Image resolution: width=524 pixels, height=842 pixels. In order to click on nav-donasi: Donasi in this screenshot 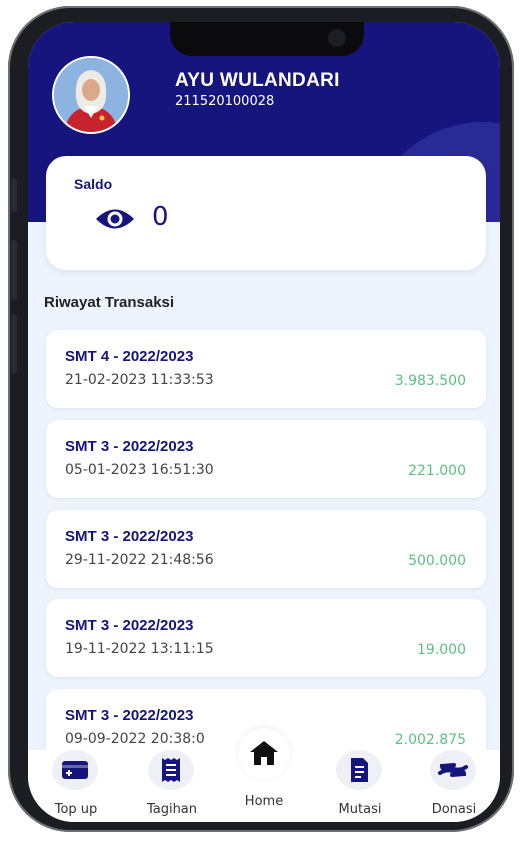, I will do `click(454, 786)`.